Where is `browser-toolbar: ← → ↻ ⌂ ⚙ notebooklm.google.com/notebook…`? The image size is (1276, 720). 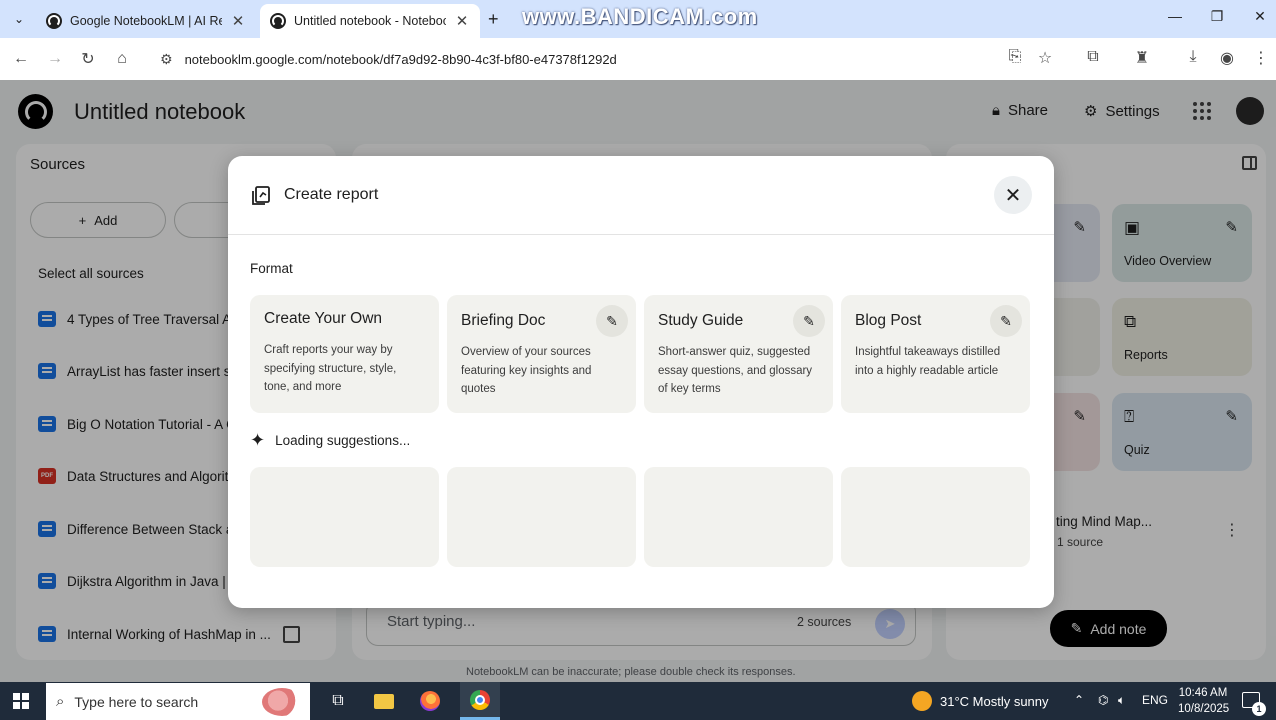
browser-toolbar: ← → ↻ ⌂ ⚙ notebooklm.google.com/notebook… is located at coordinates (638, 59).